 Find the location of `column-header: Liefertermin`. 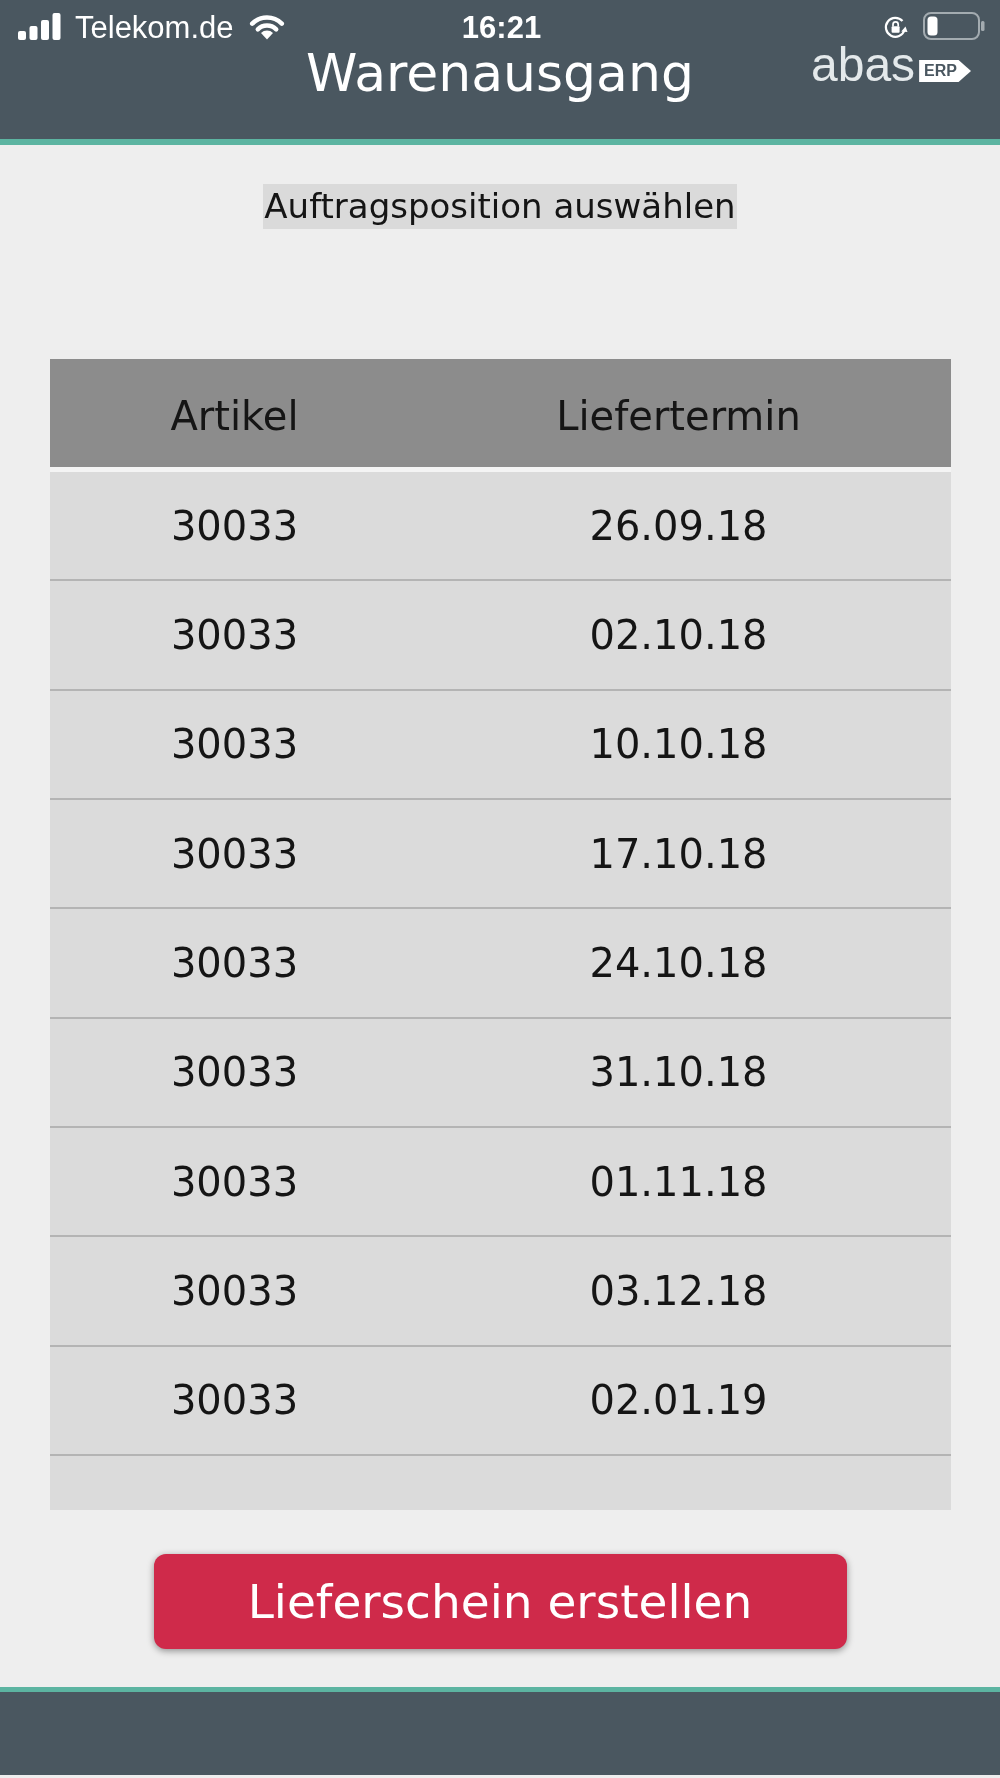

column-header: Liefertermin is located at coordinates (678, 416).